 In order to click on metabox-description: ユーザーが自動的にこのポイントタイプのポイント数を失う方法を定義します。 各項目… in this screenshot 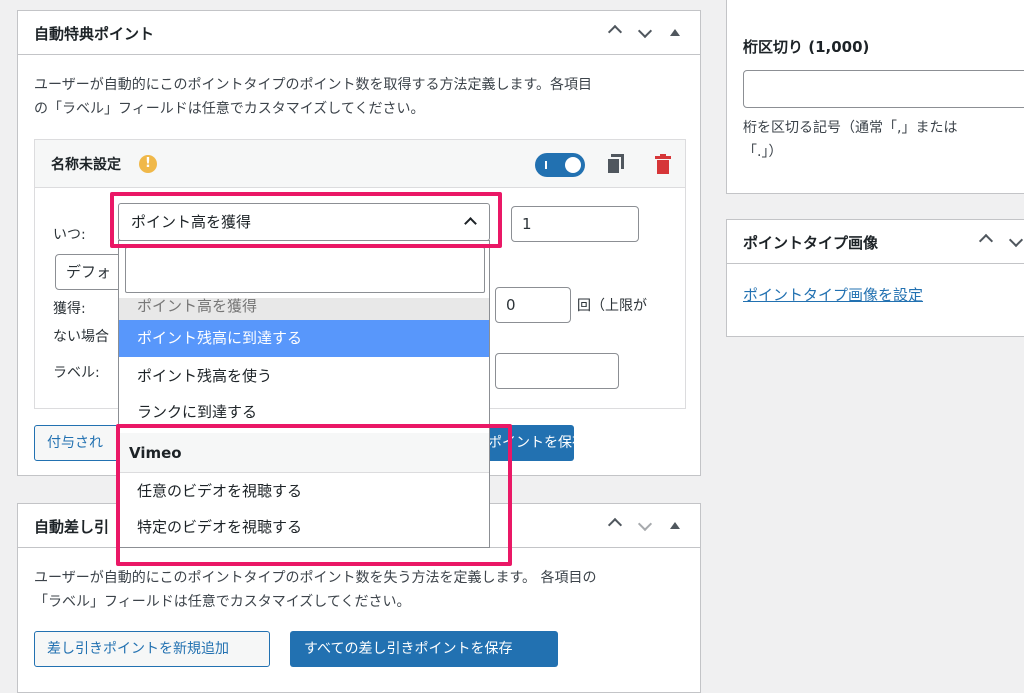, I will do `click(315, 590)`.